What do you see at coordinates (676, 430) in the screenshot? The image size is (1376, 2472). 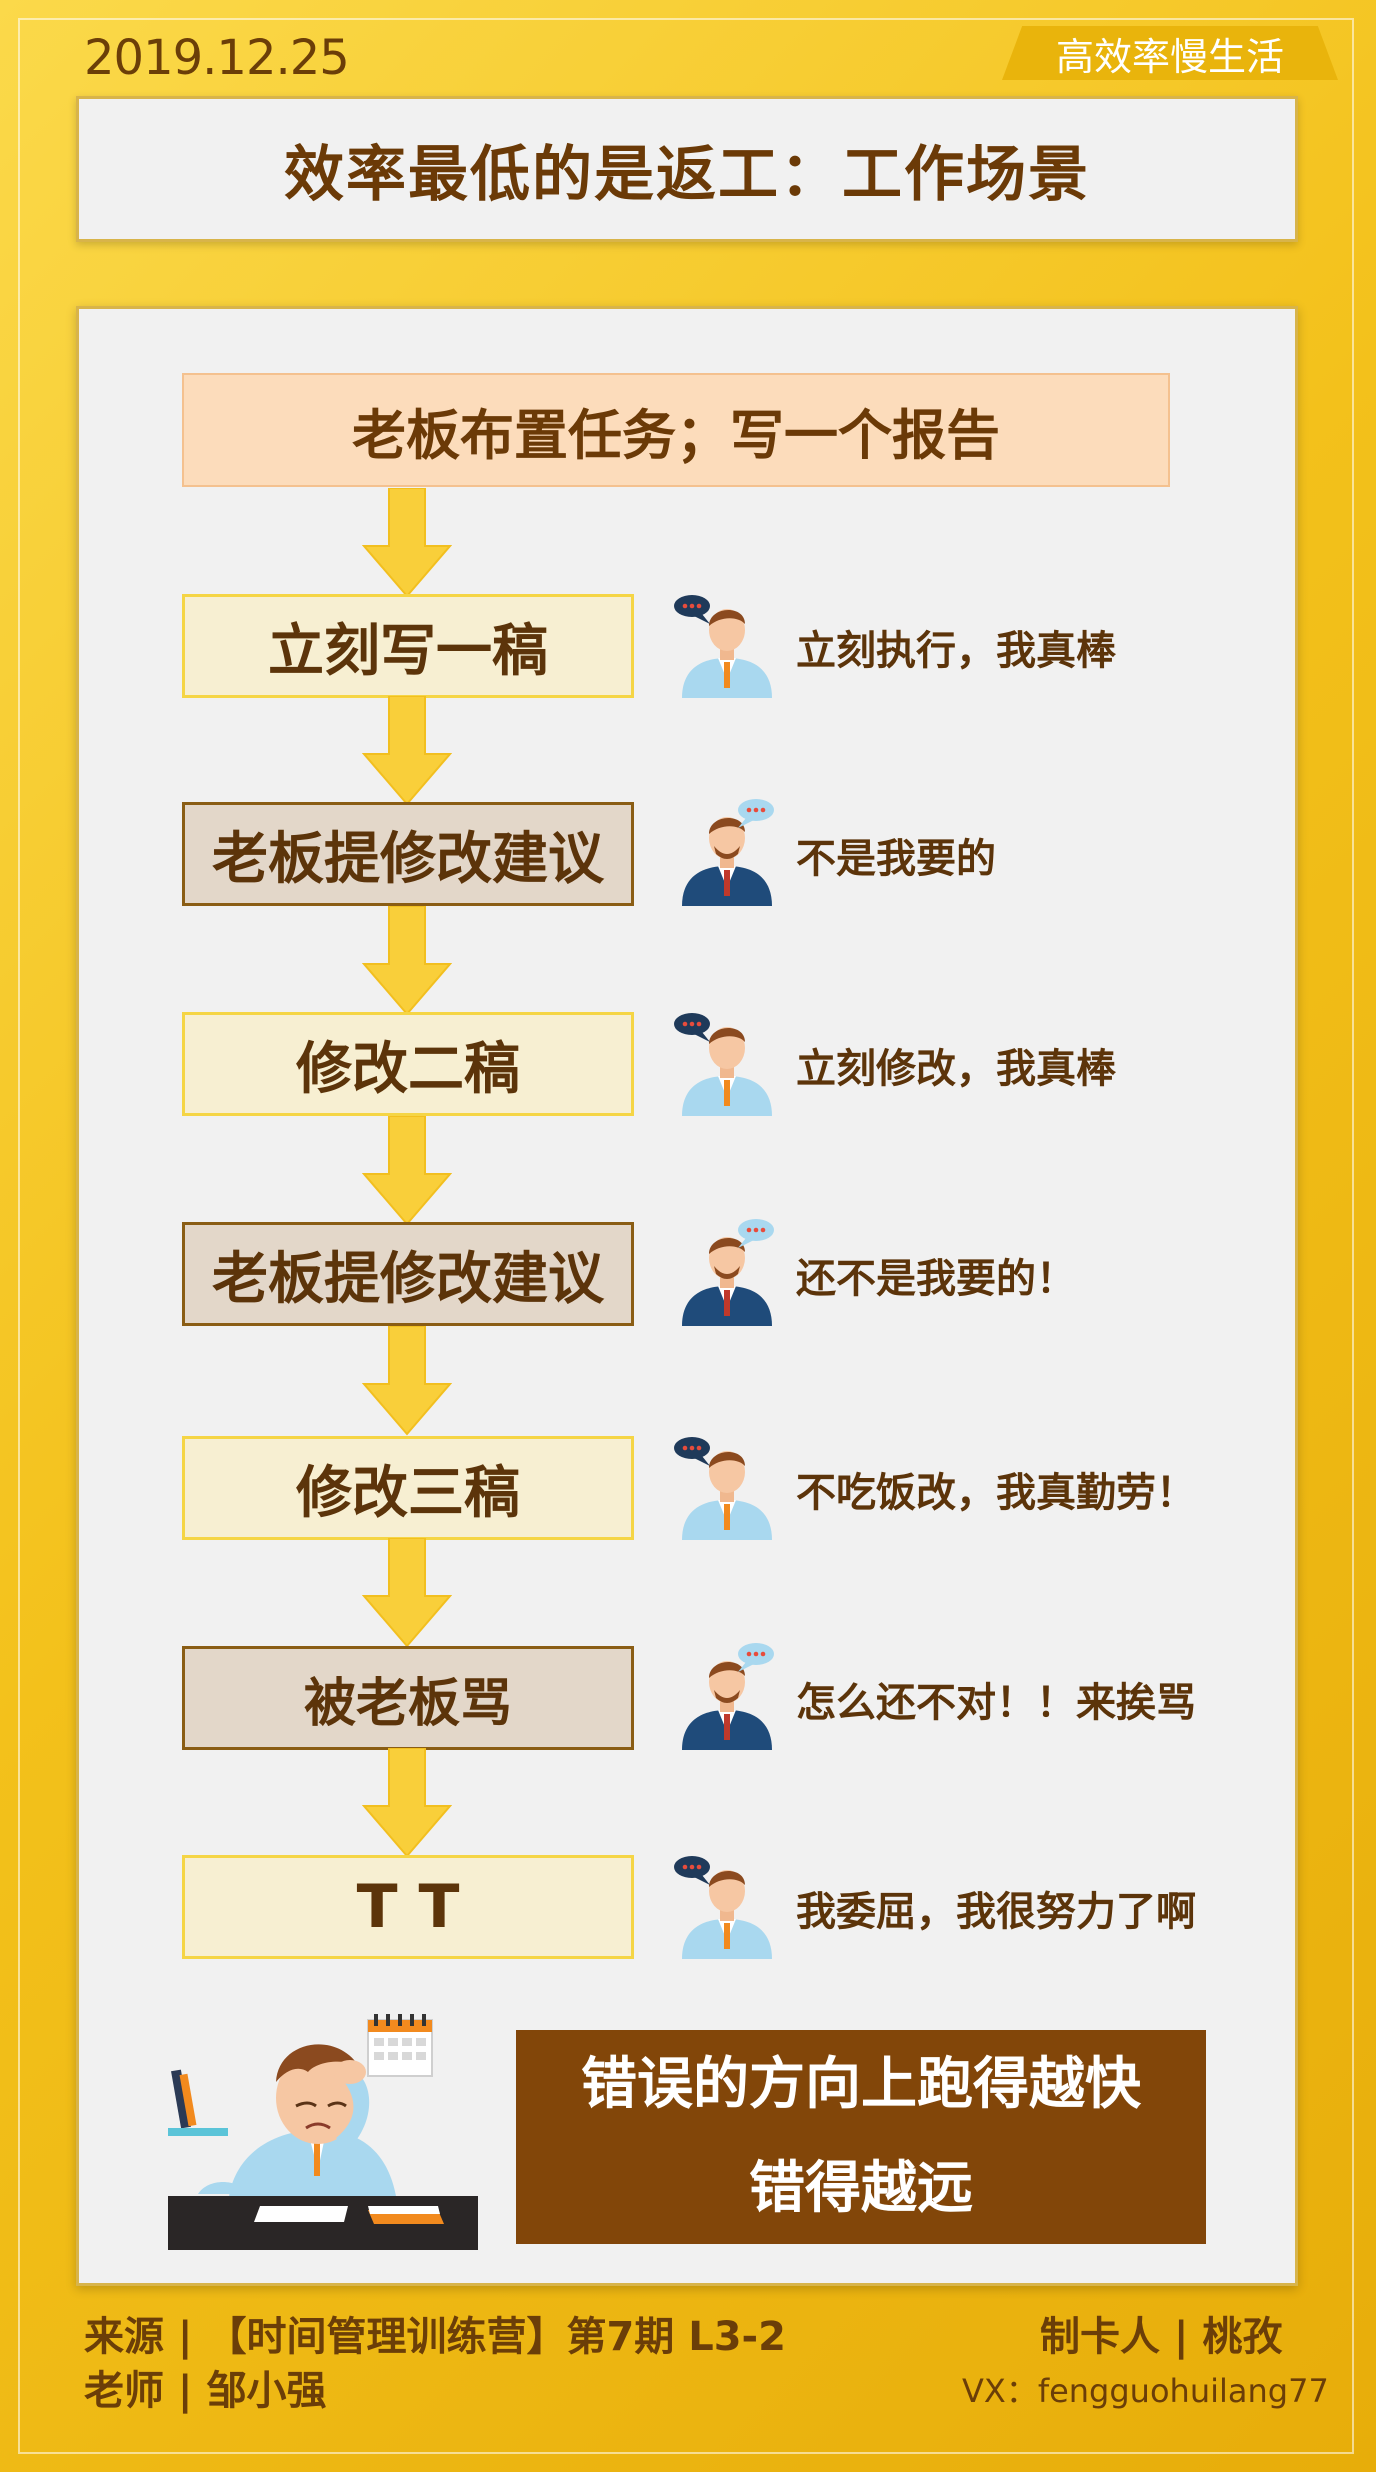 I see `task-box: 老板布置任务；写一个报告` at bounding box center [676, 430].